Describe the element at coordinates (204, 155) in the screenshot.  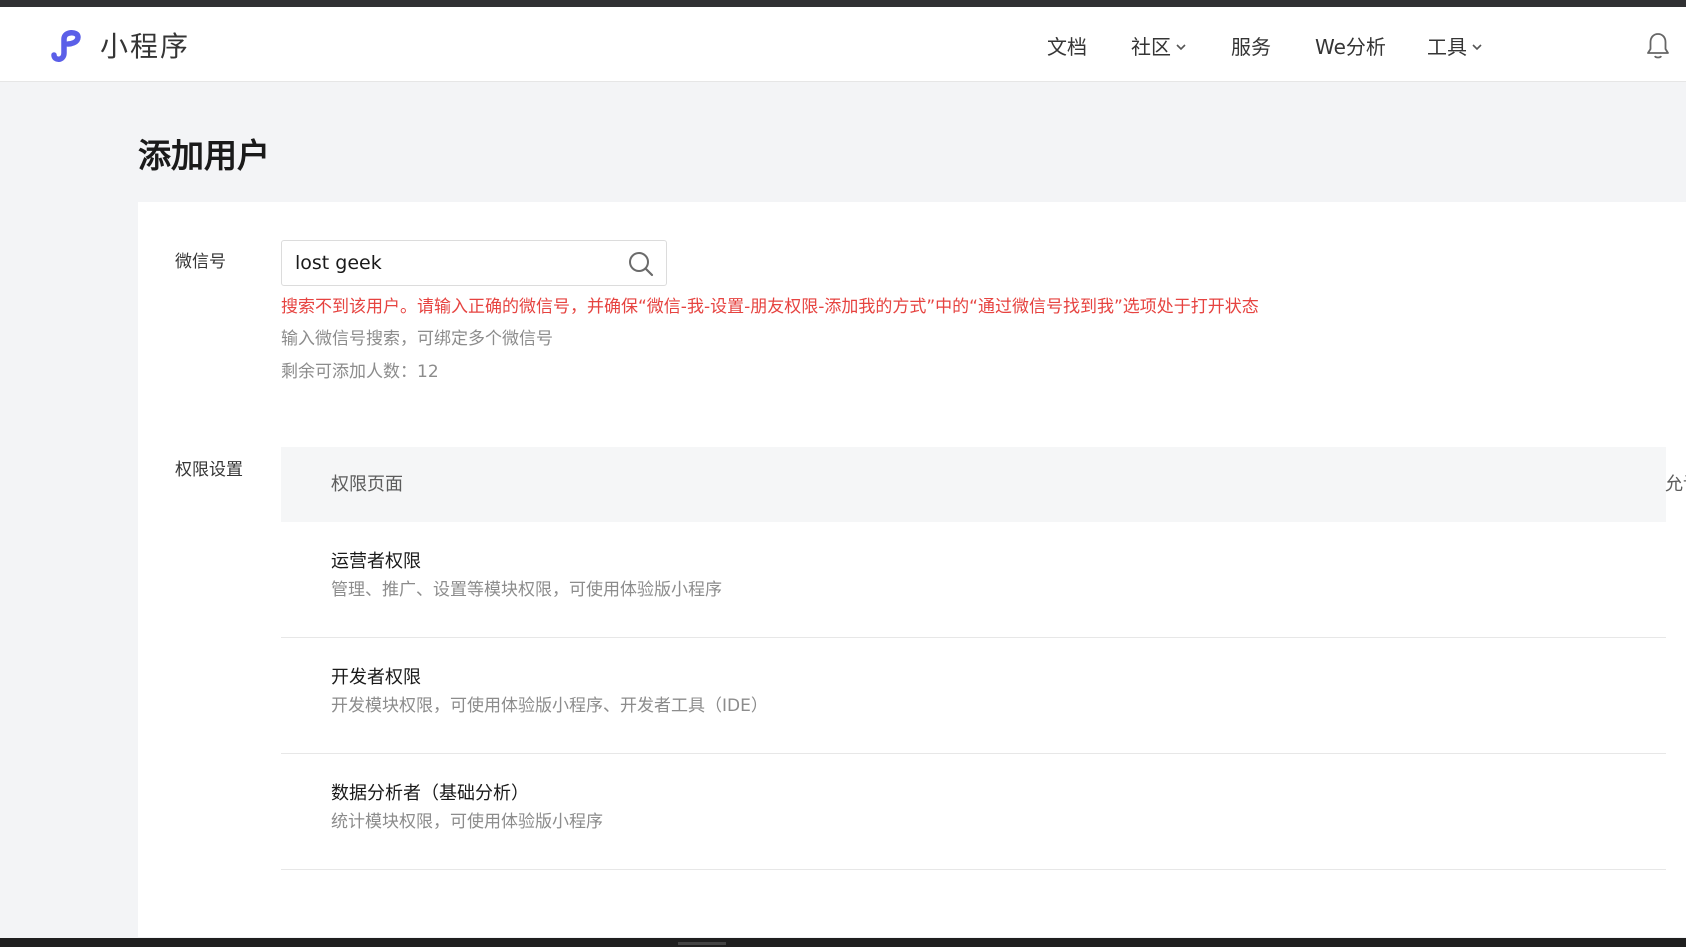
I see `page-title: 添加用户` at that location.